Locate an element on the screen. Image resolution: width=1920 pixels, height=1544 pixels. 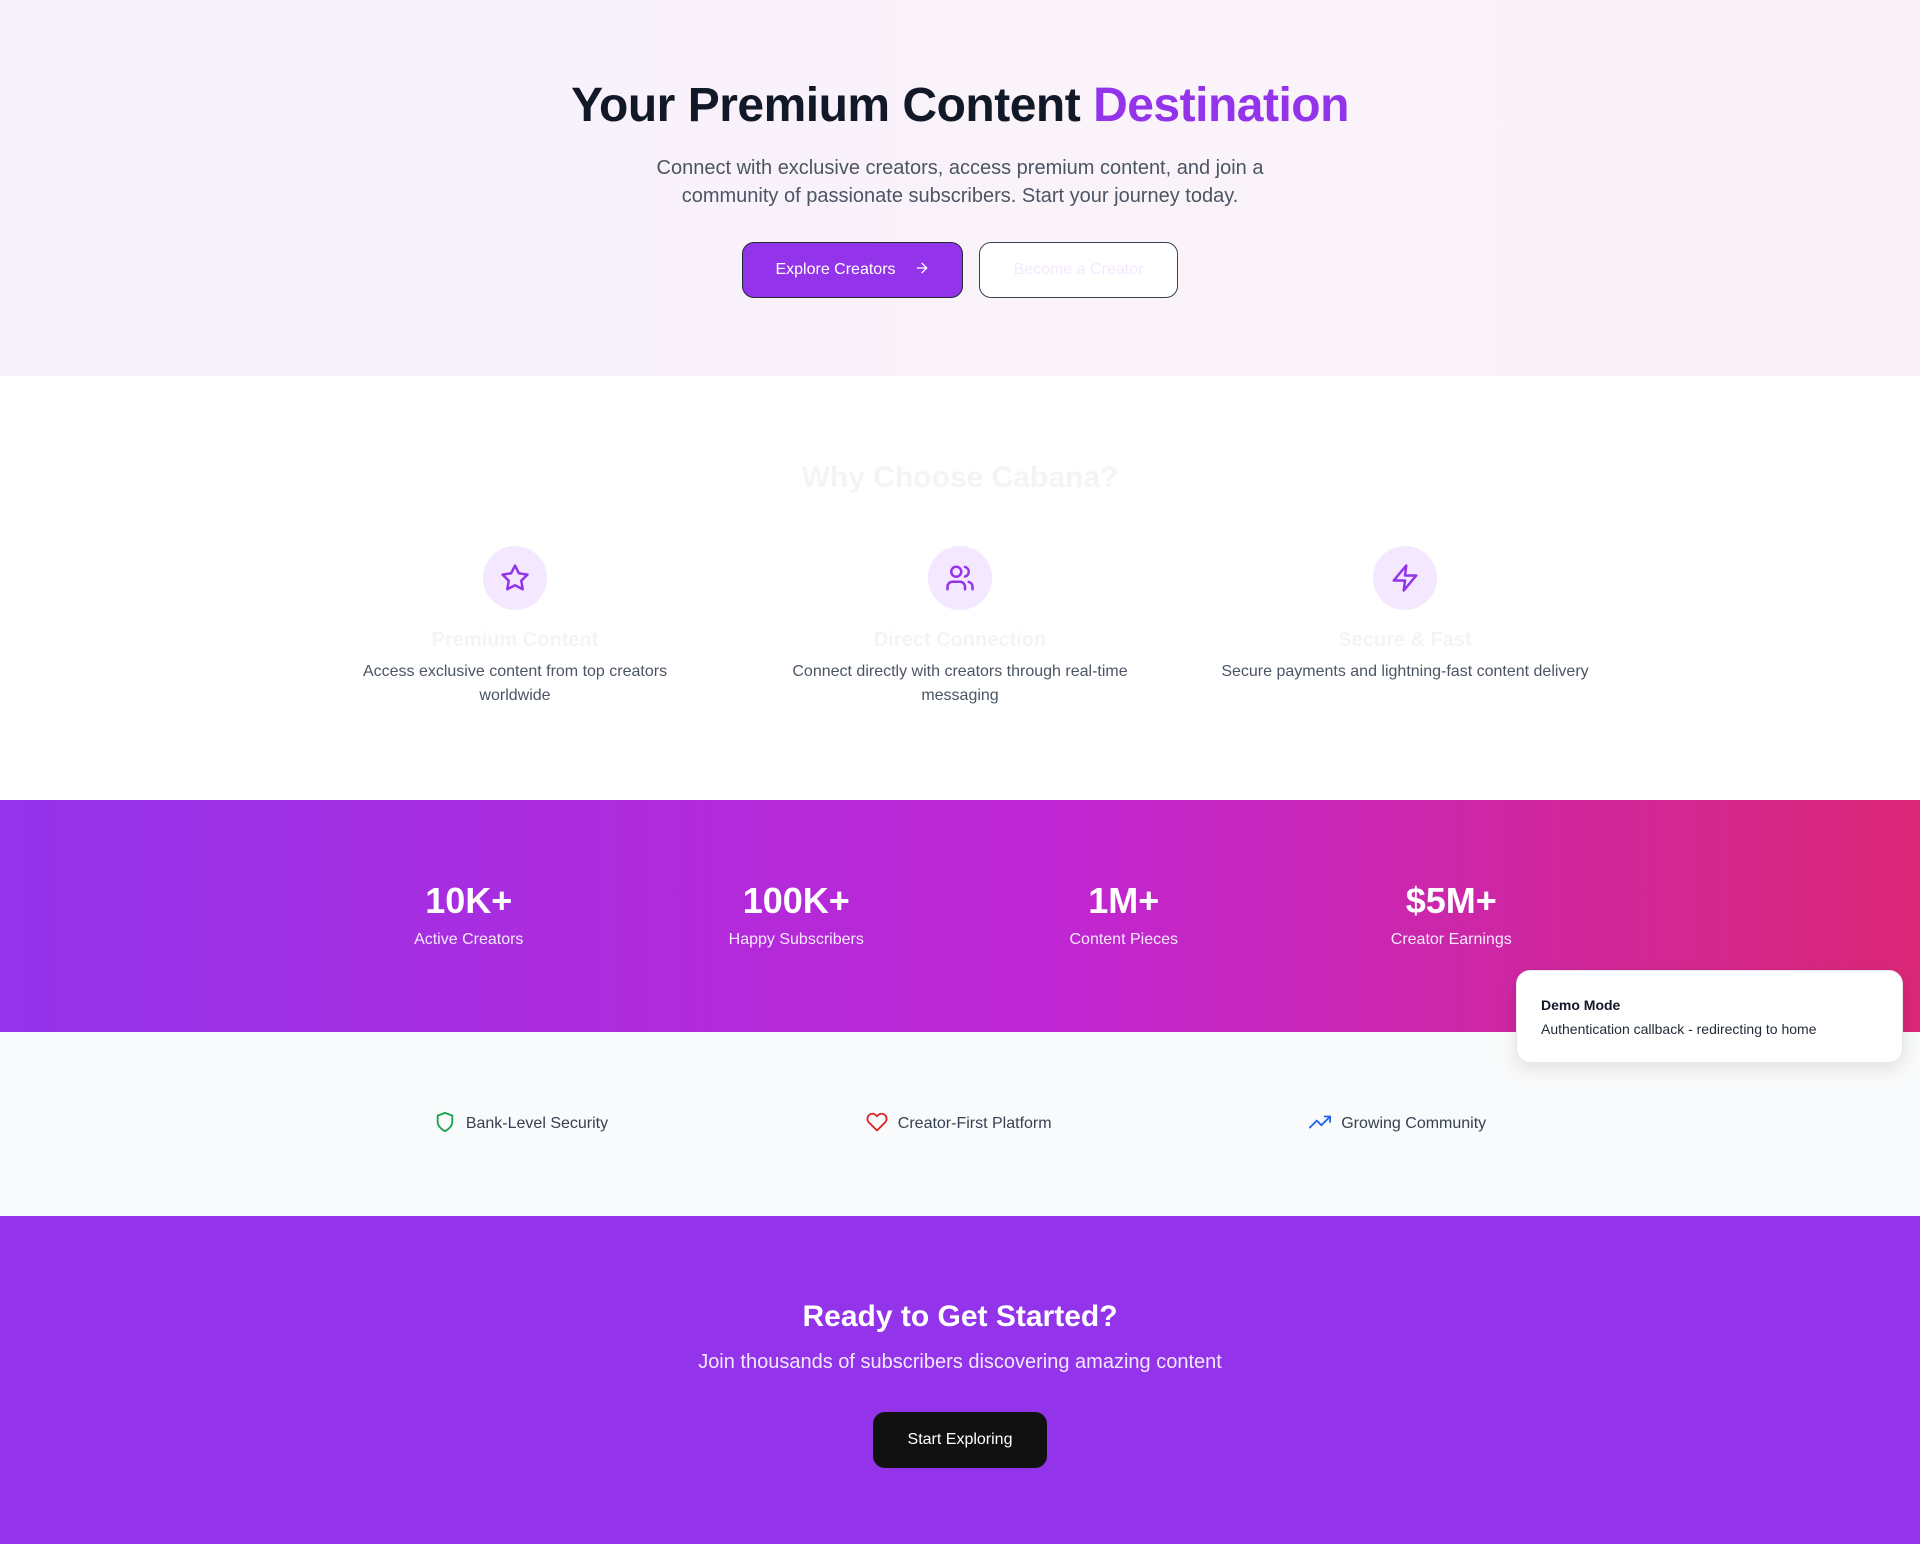
stat-label: Active Creators is located at coordinates (469, 939).